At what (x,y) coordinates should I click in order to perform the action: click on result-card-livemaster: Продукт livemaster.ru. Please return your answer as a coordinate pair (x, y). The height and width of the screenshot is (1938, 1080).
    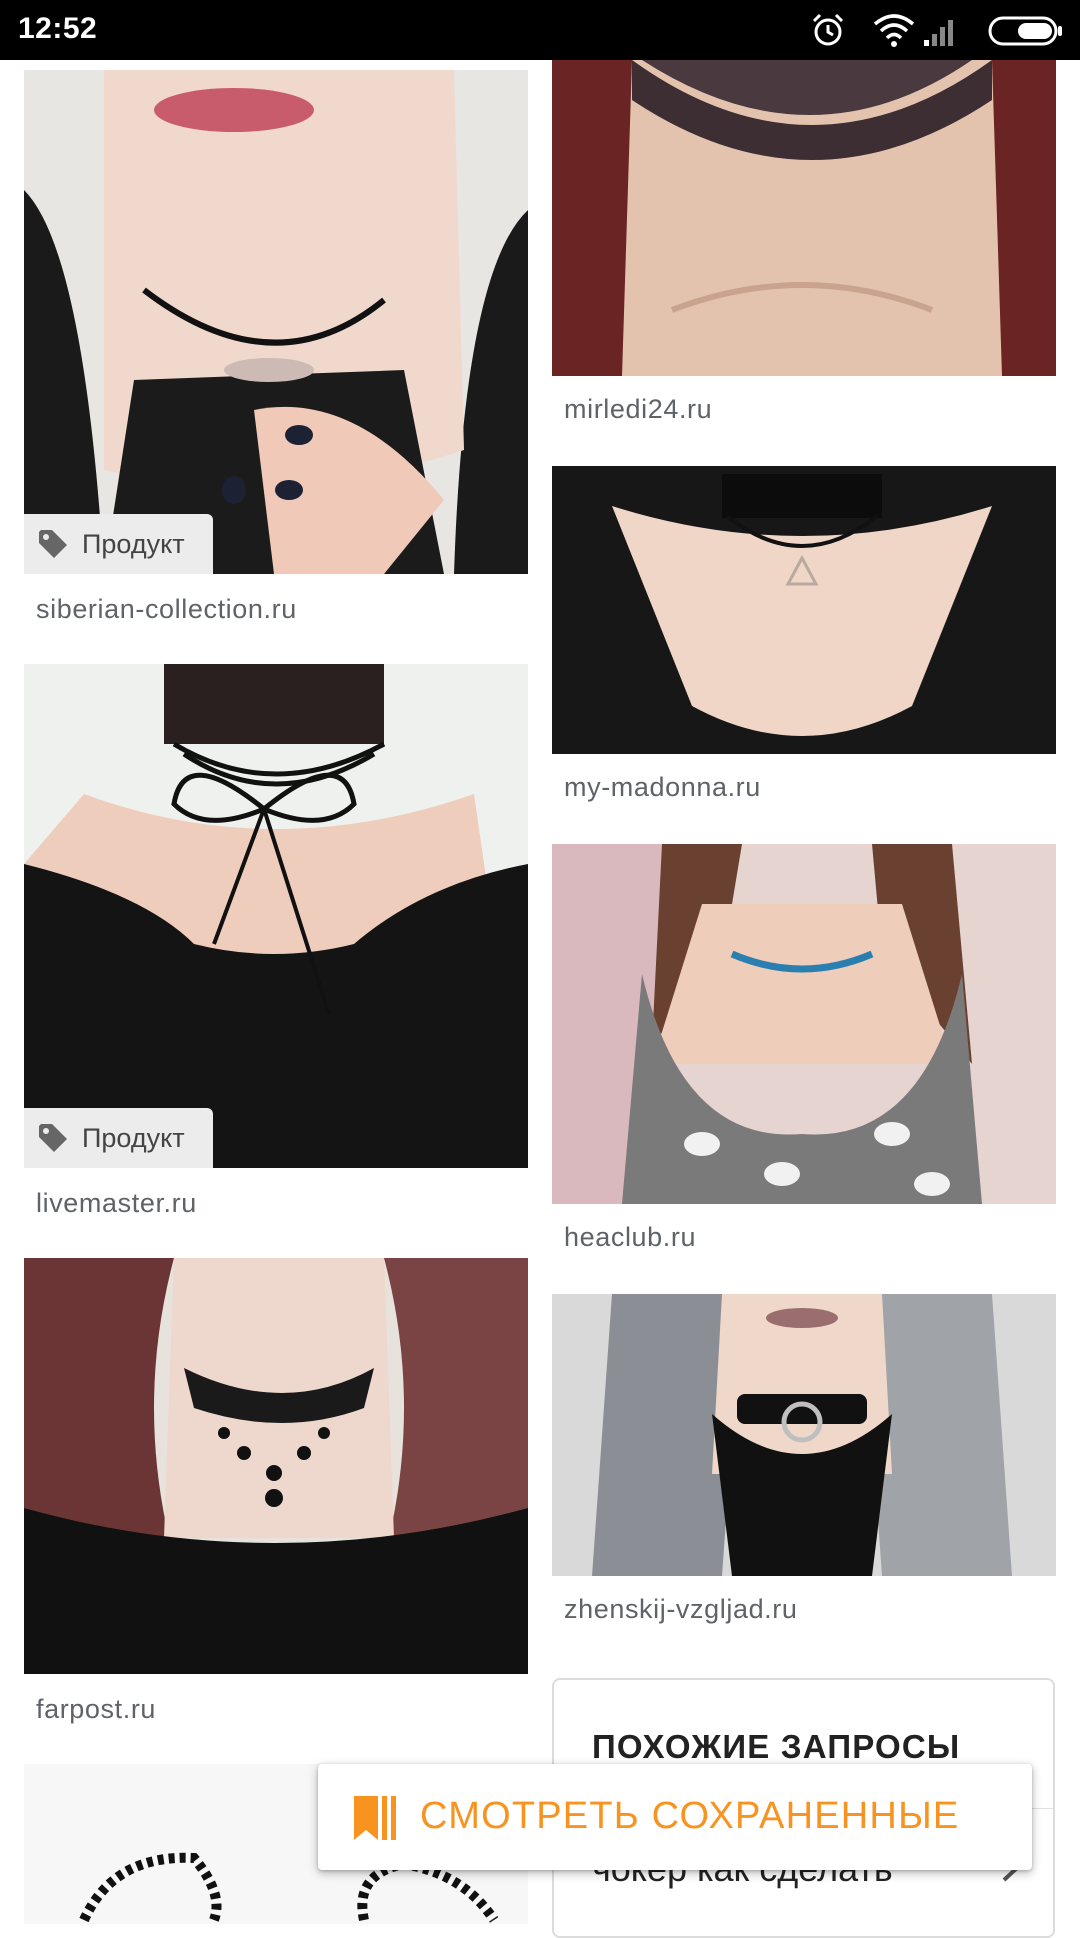
    Looking at the image, I should click on (276, 944).